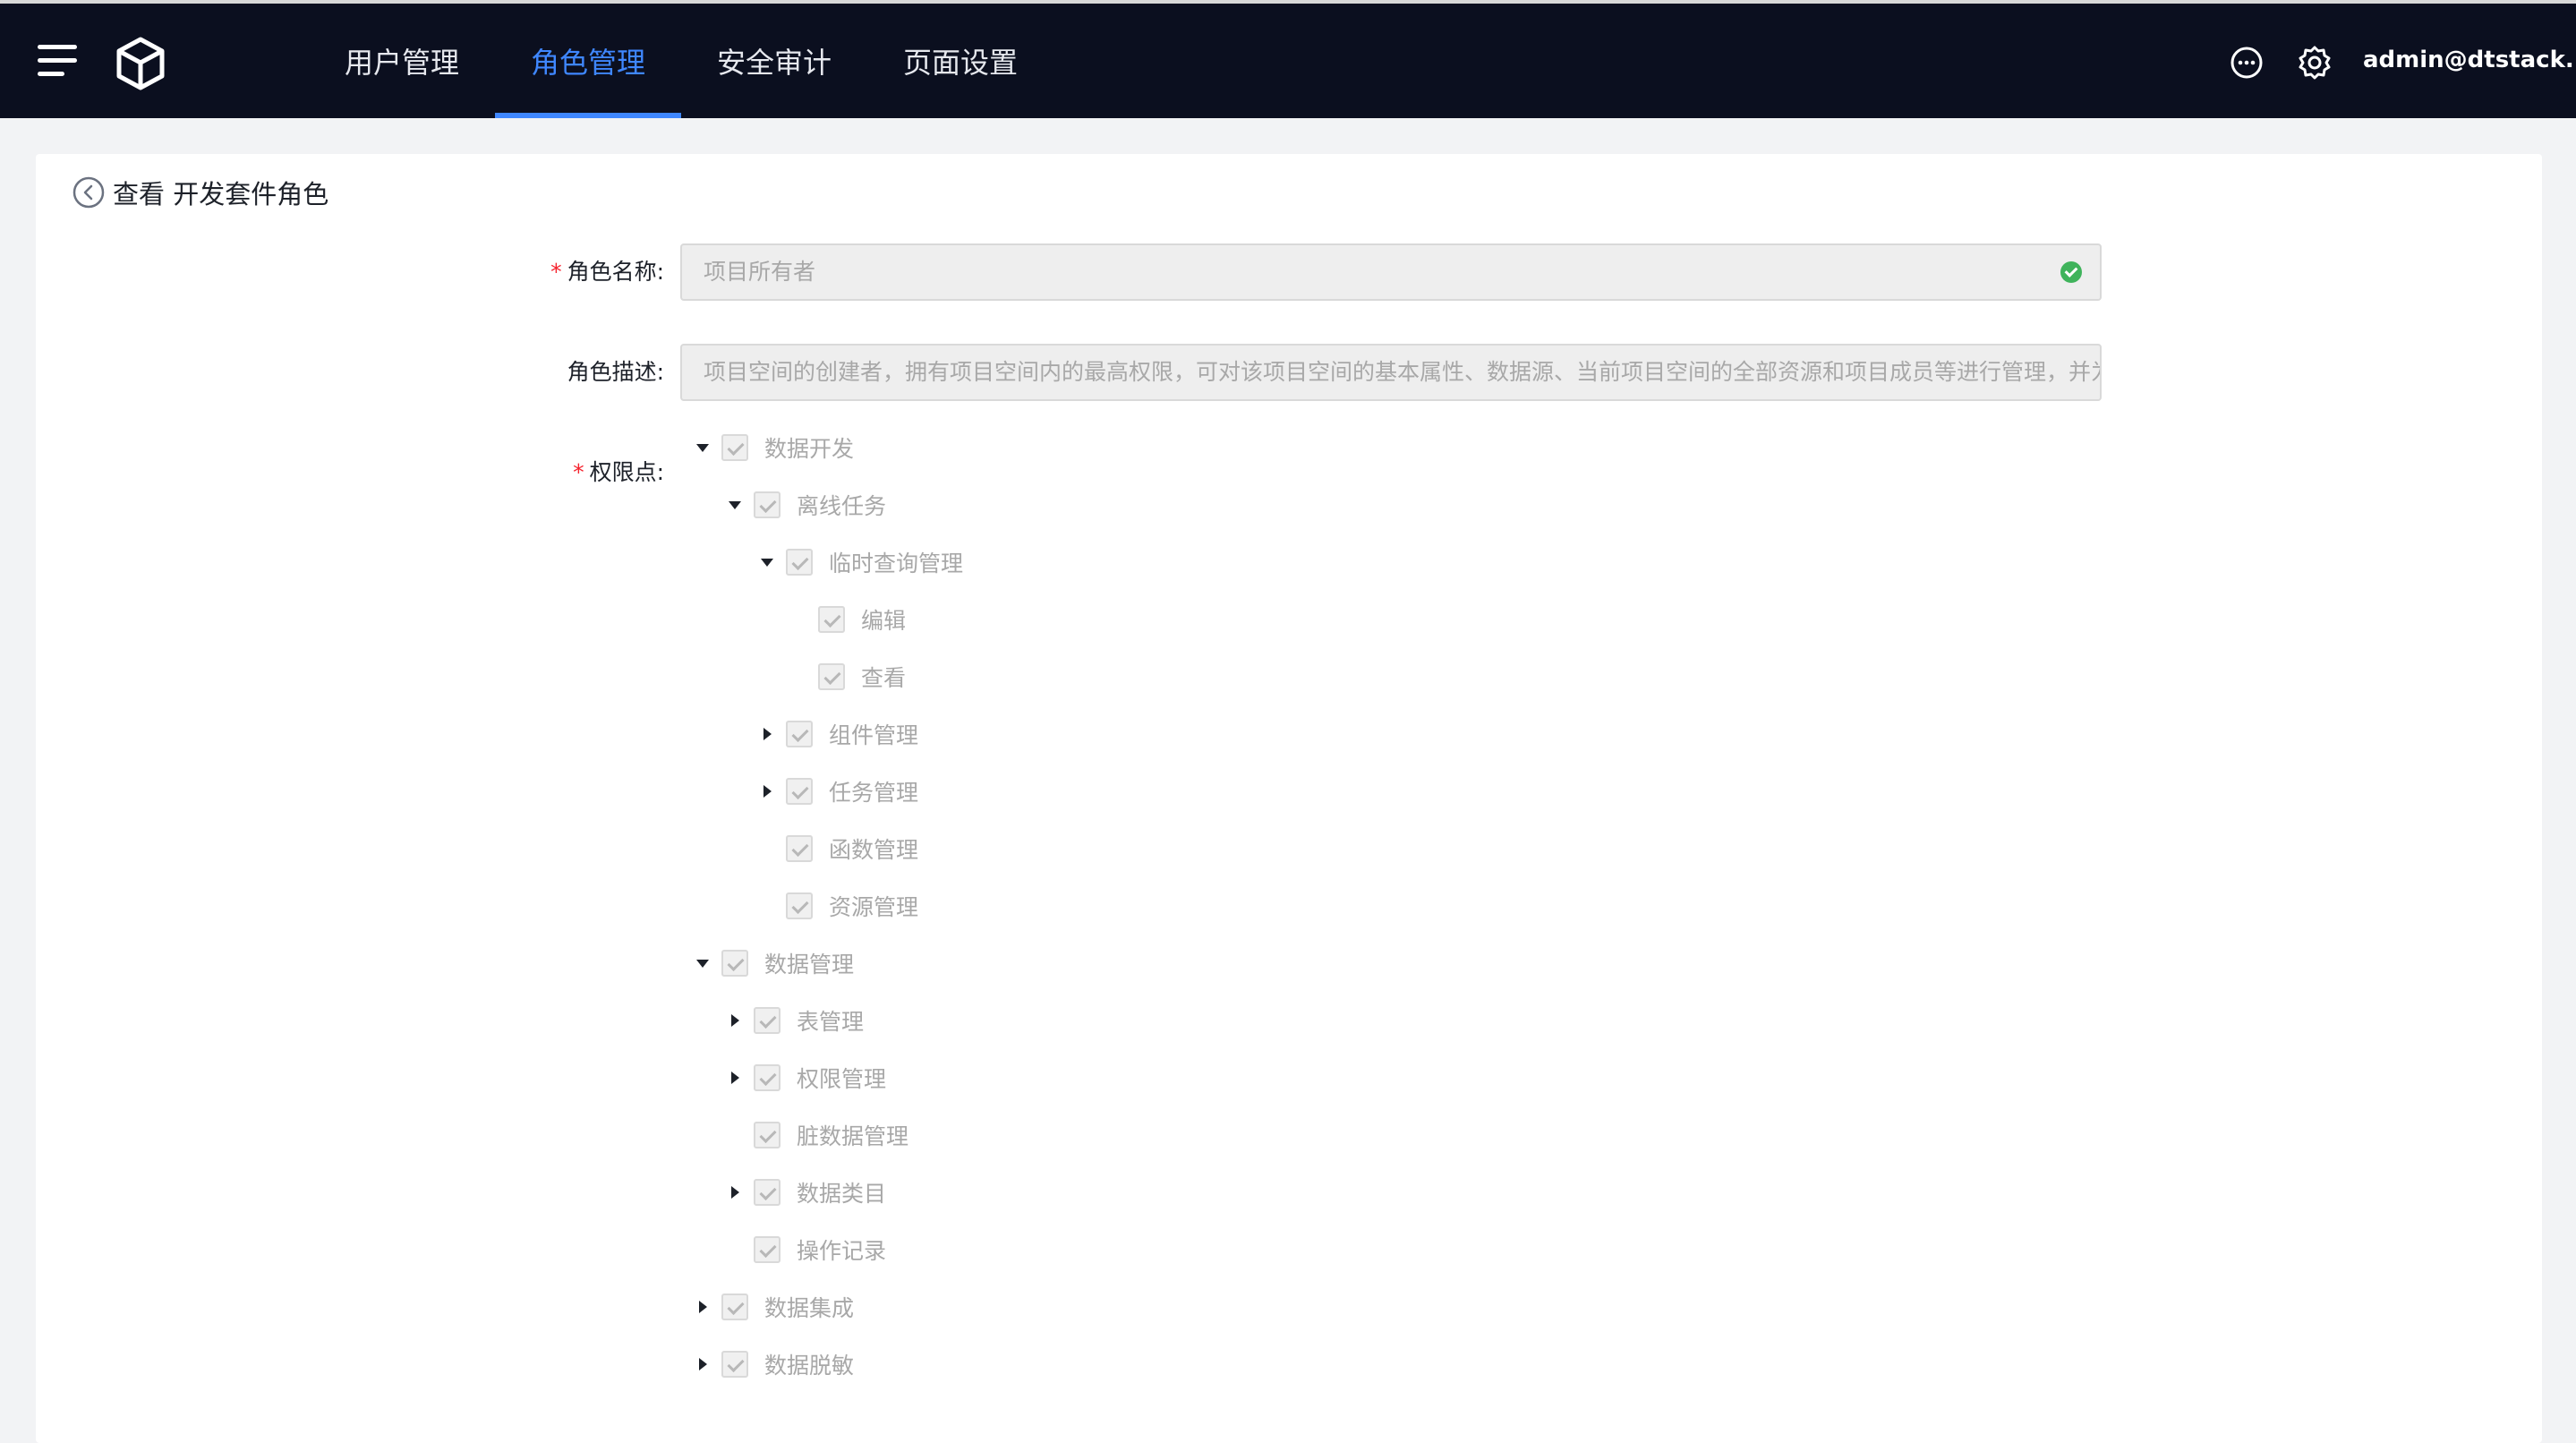 The width and height of the screenshot is (2576, 1443). Describe the element at coordinates (874, 907) in the screenshot. I see `tree-node-label: 资源管理` at that location.